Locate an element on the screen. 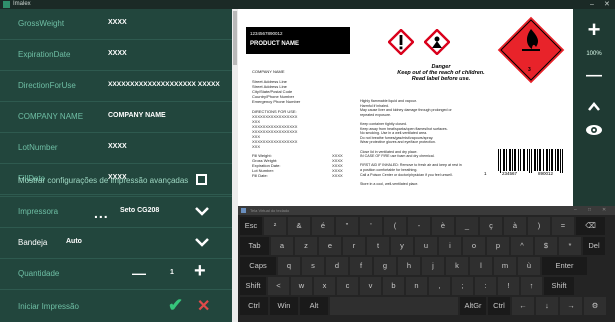 The width and height of the screenshot is (615, 322). key-h: h is located at coordinates (409, 266).